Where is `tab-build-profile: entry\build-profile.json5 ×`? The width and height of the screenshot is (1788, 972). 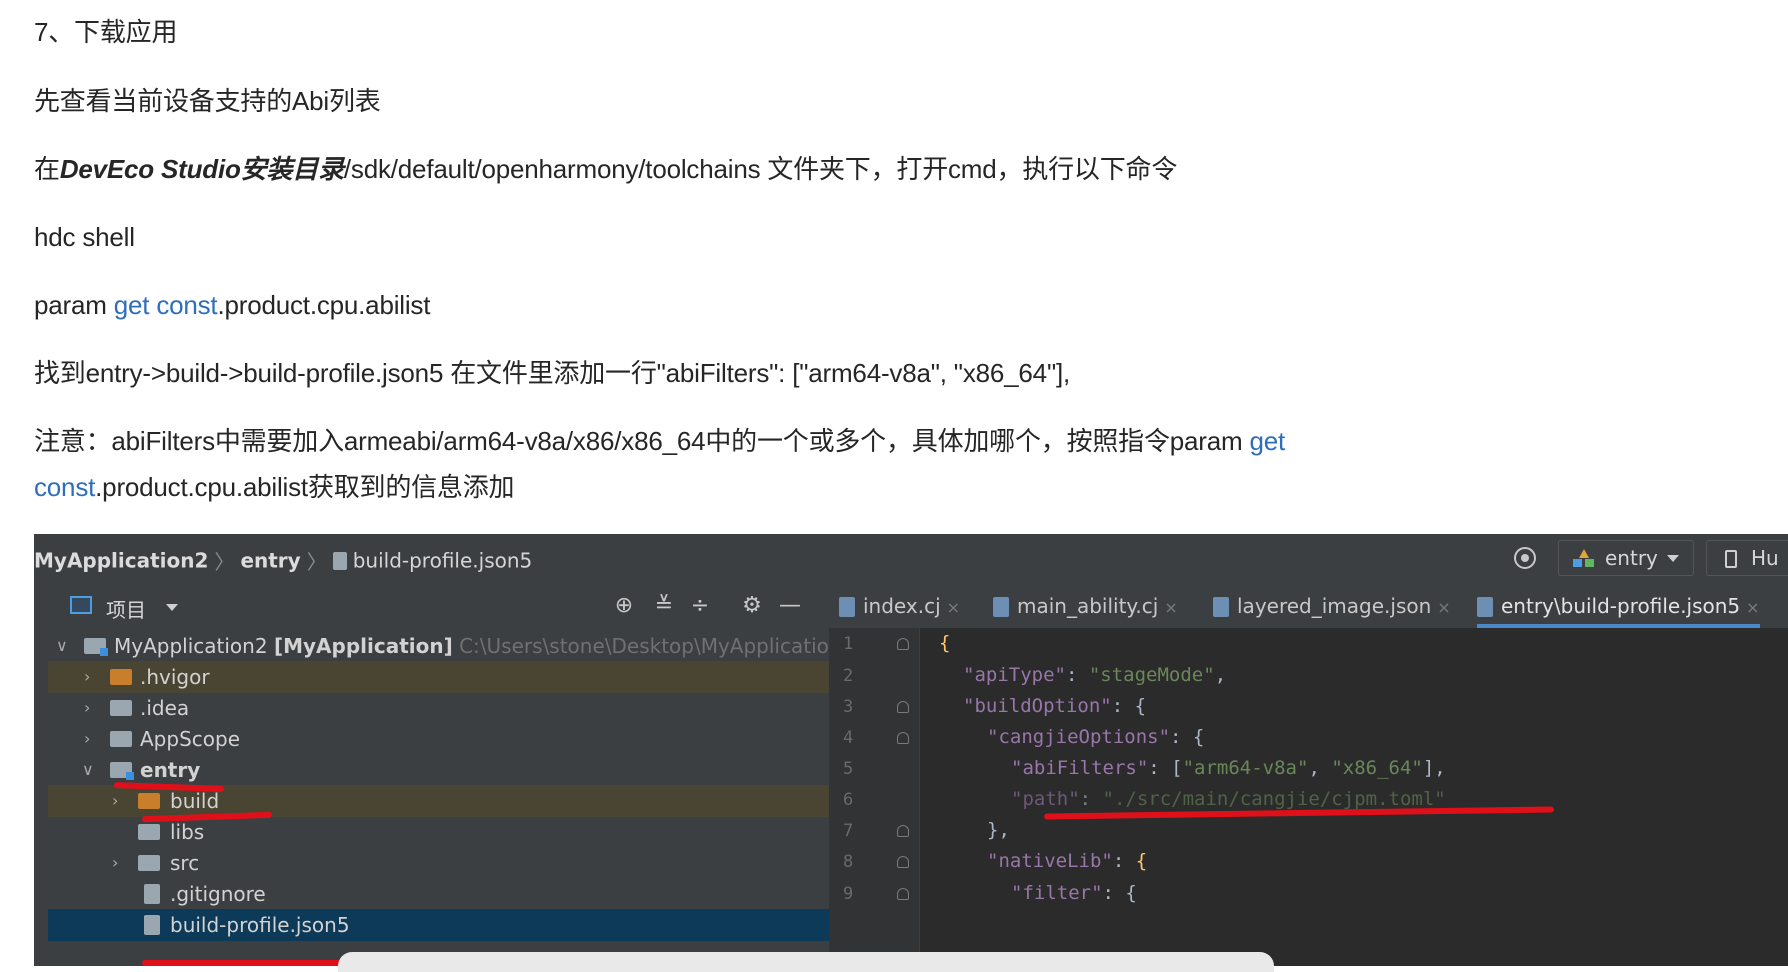 tab-build-profile: entry\build-profile.json5 × is located at coordinates (1618, 606).